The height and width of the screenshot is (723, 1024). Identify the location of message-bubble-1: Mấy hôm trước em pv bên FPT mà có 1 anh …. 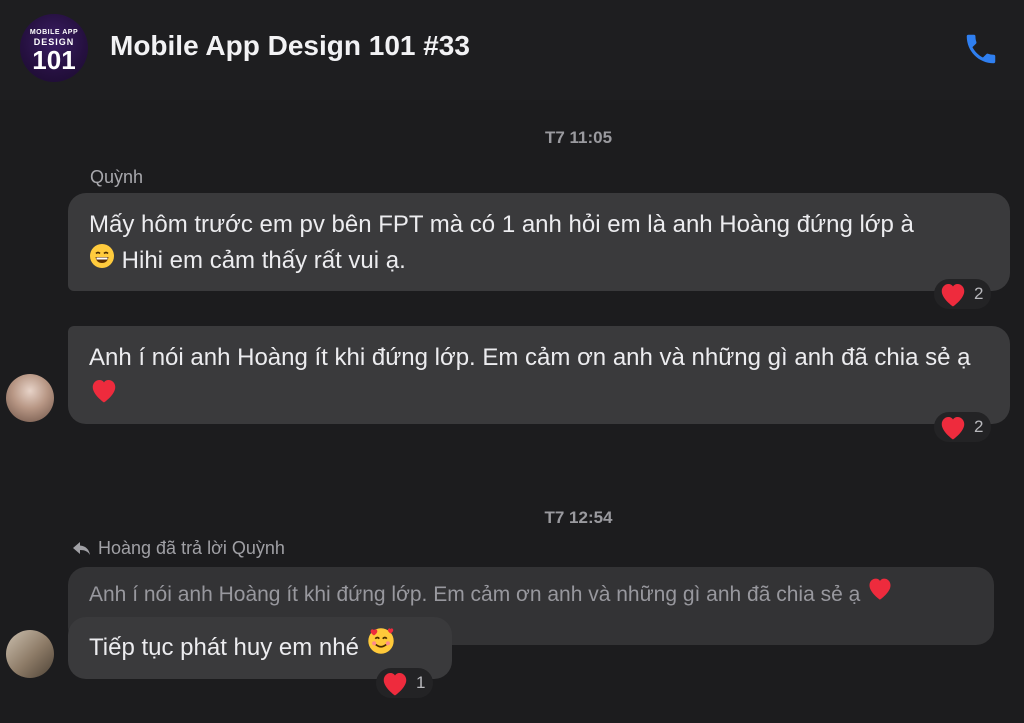
(539, 242).